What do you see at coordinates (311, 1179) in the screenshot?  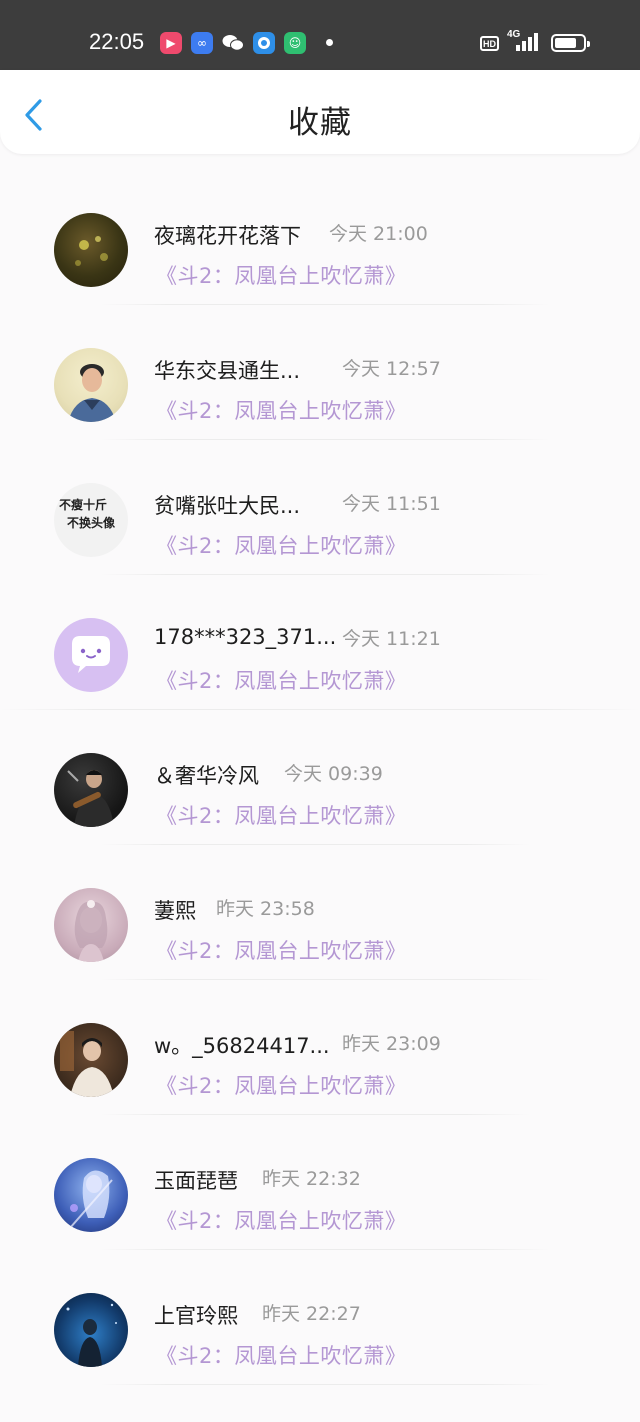 I see `timestamp: 昨天 22:32` at bounding box center [311, 1179].